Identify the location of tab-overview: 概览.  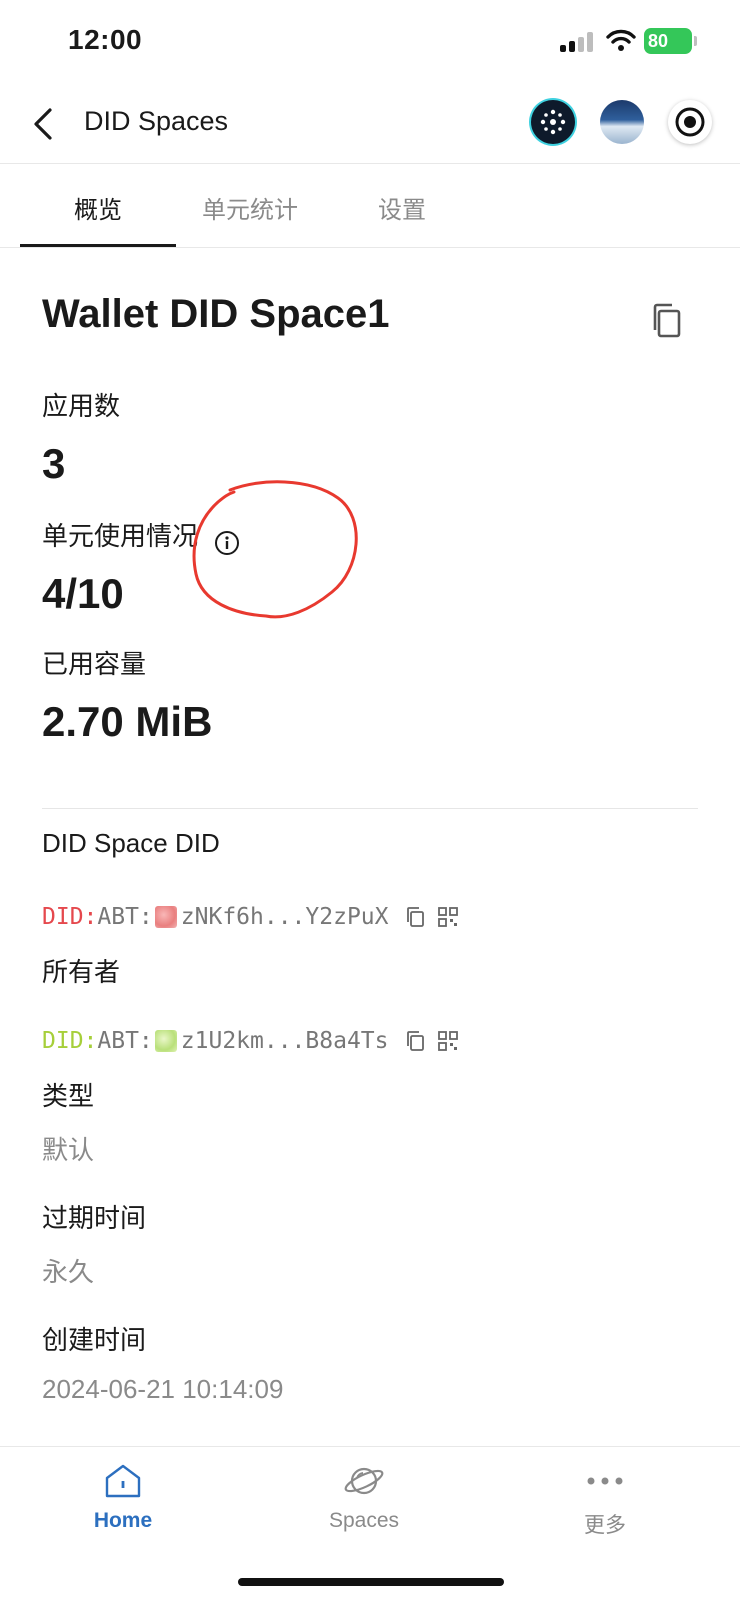
(98, 207).